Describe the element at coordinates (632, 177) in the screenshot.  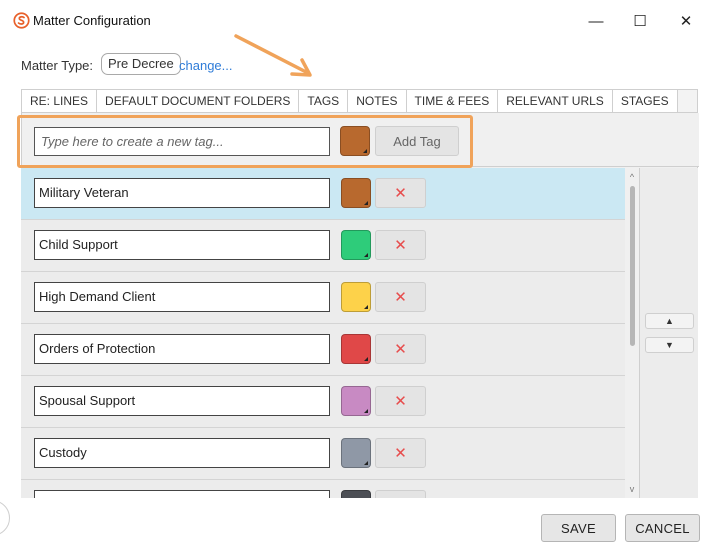
I see `scroll-up-icon: ^` at that location.